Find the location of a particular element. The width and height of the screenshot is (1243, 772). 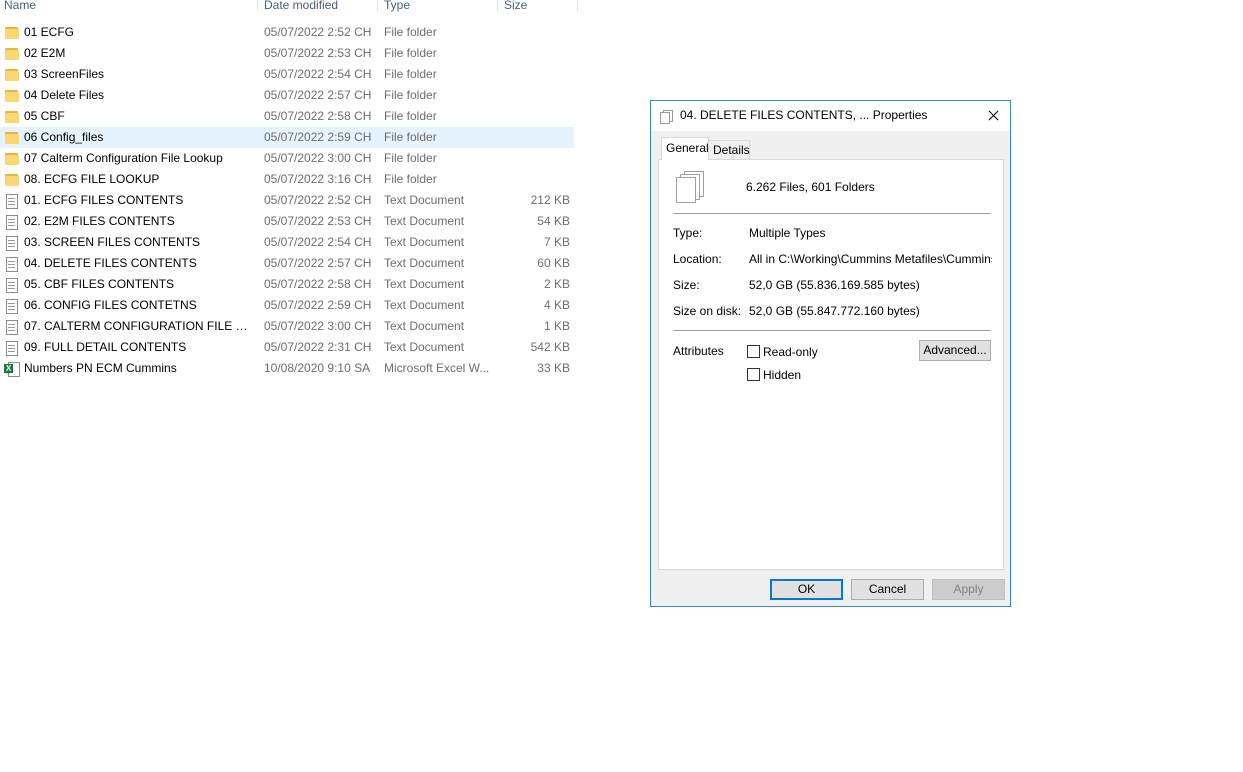

readonly-checkbox is located at coordinates (753, 351).